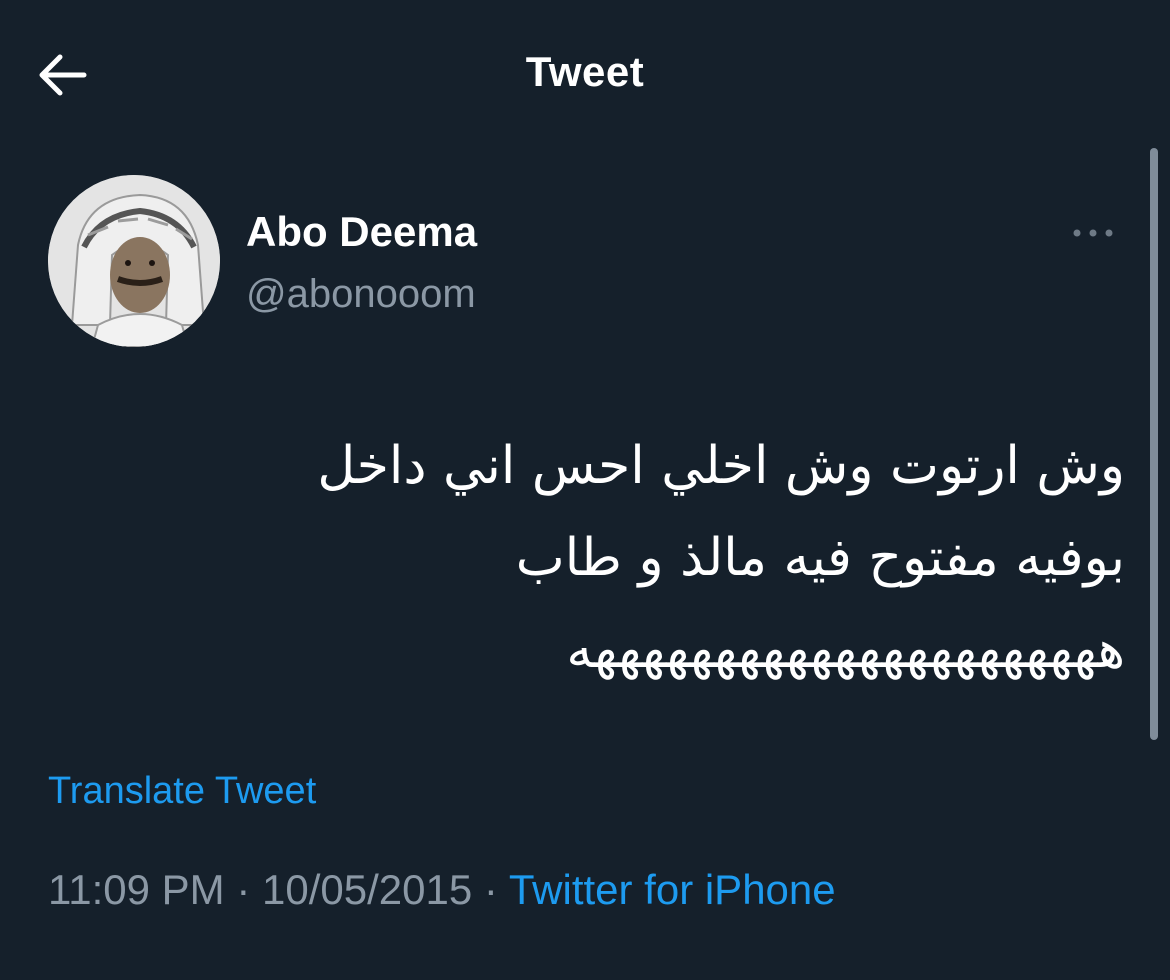  I want to click on avatar-image, so click(134, 261).